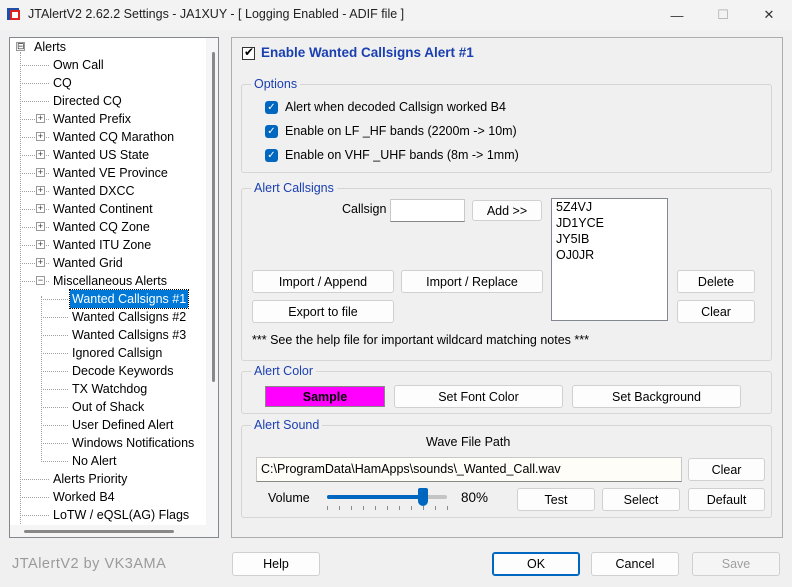 The width and height of the screenshot is (792, 587). What do you see at coordinates (536, 564) in the screenshot?
I see `ok-button: OK` at bounding box center [536, 564].